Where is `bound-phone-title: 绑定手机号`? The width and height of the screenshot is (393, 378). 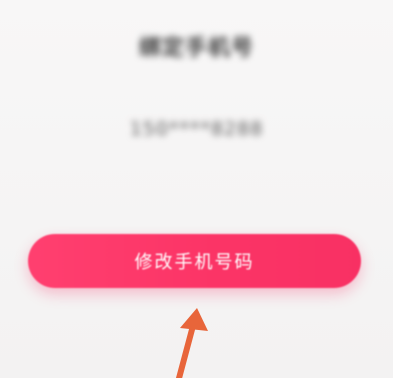 bound-phone-title: 绑定手机号 is located at coordinates (196, 48).